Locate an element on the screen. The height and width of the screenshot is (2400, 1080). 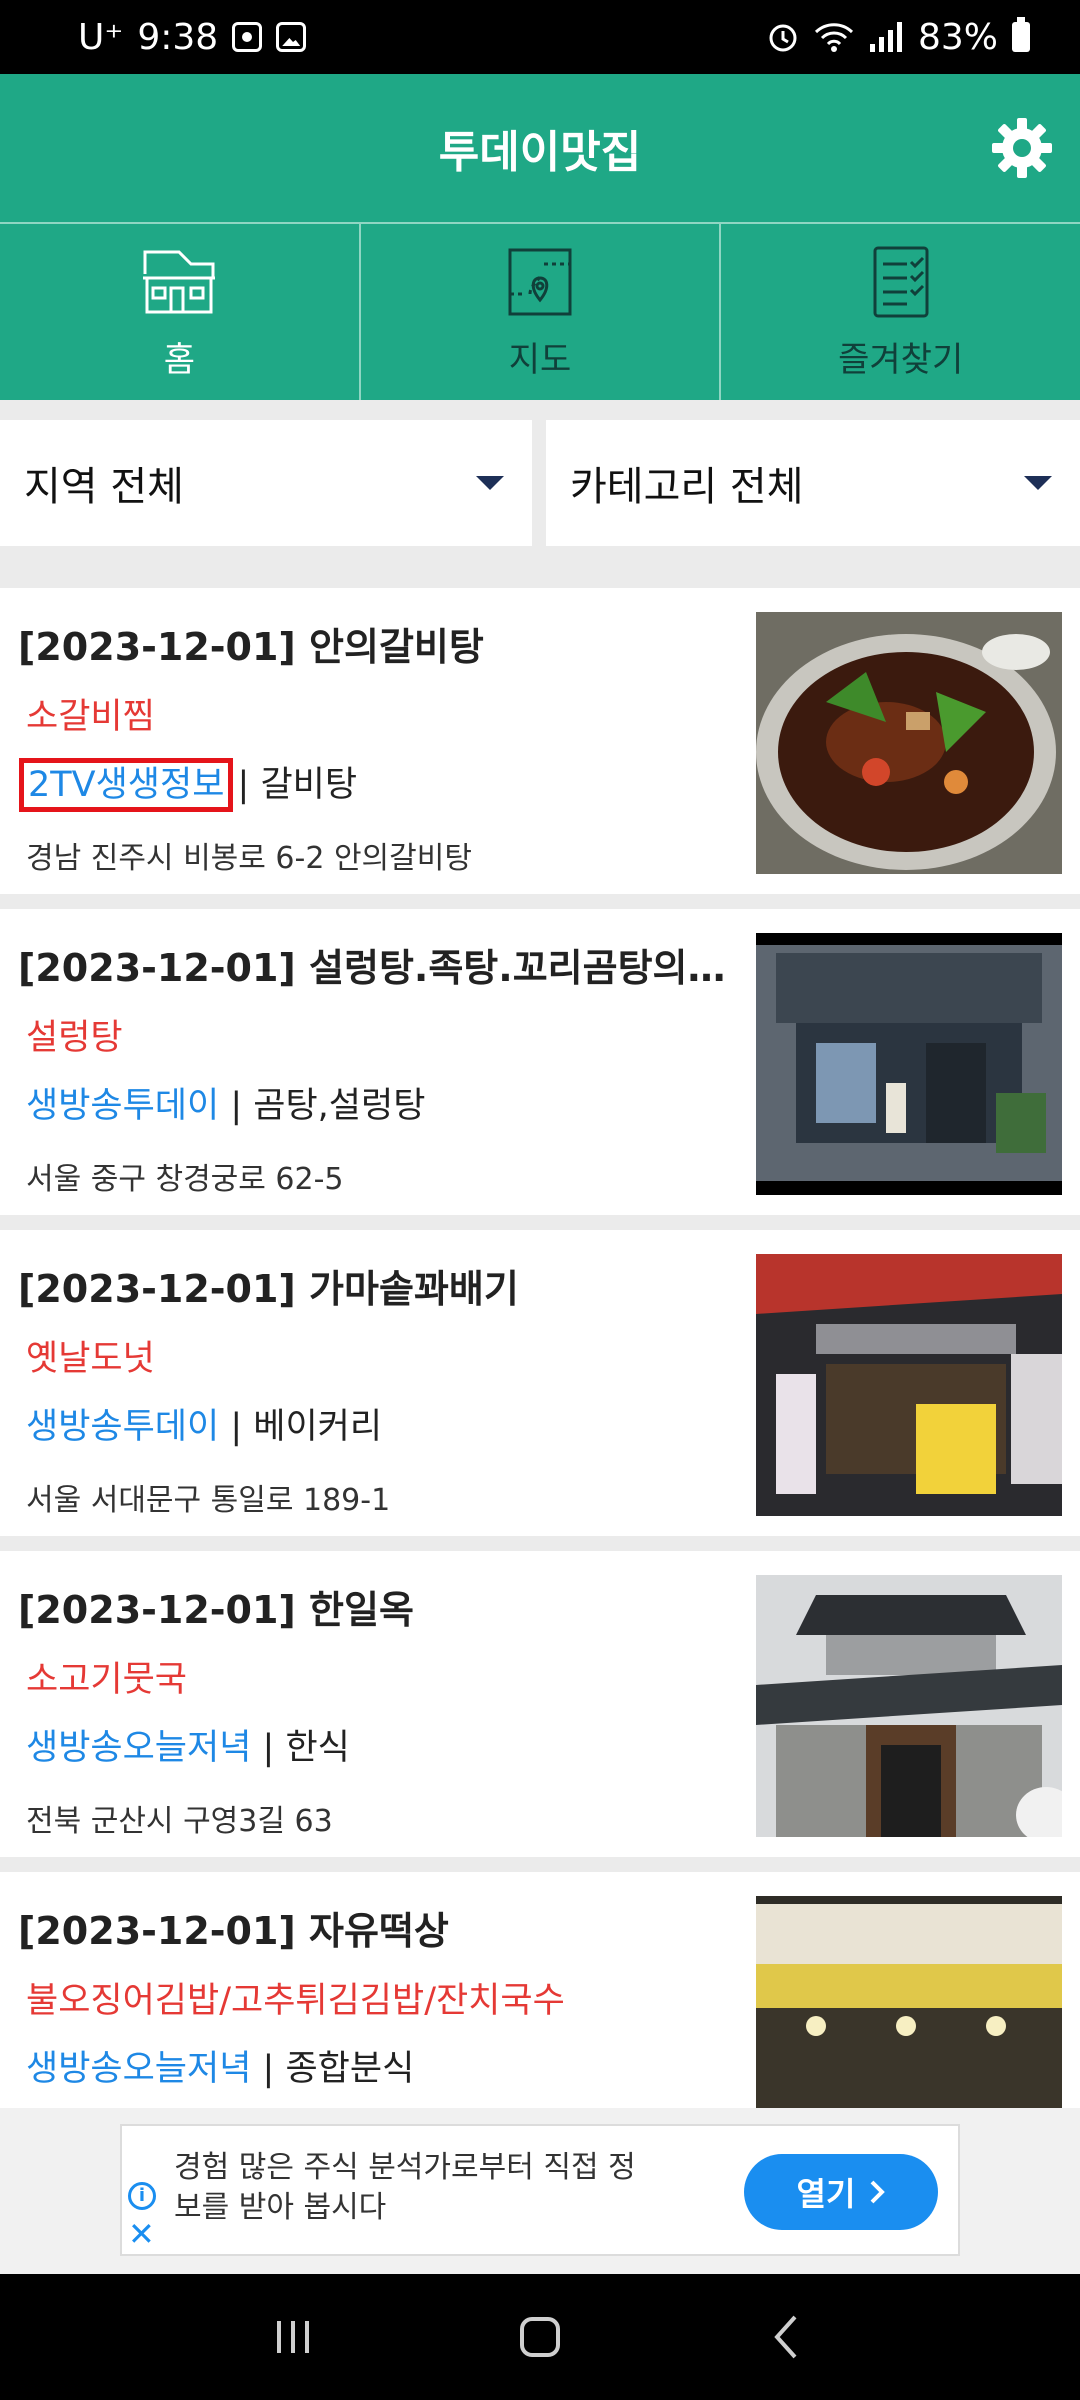
restaurant-title: [2023-12-01] 안의갈비탕 is located at coordinates (251, 647).